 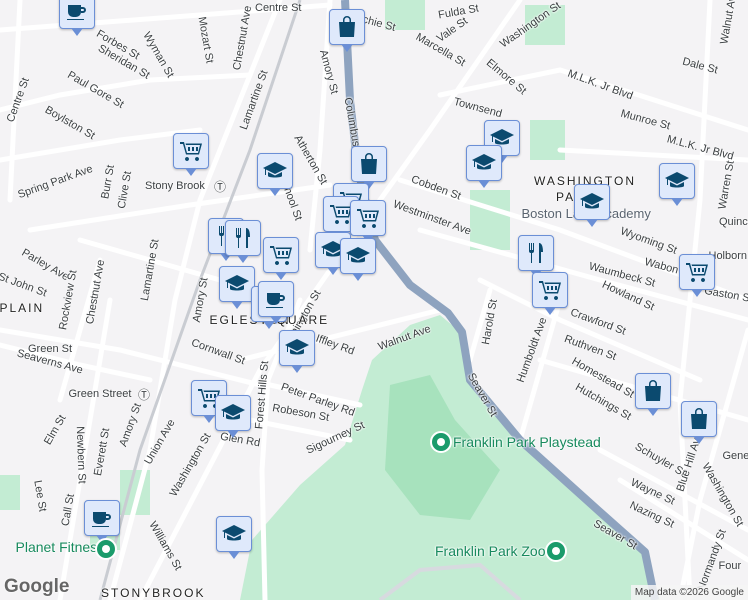 What do you see at coordinates (556, 551) in the screenshot?
I see `zoo-paw-icon` at bounding box center [556, 551].